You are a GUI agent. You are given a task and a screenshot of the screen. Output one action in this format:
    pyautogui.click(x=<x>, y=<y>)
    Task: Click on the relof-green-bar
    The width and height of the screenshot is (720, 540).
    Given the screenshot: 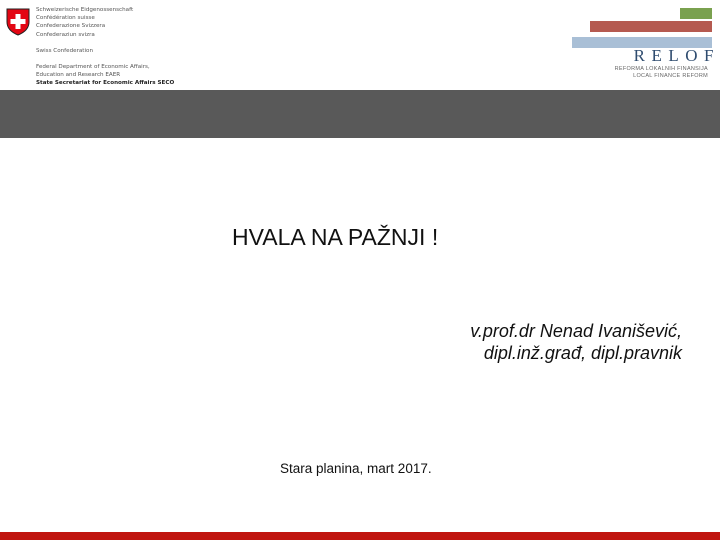 What is the action you would take?
    pyautogui.click(x=696, y=13)
    